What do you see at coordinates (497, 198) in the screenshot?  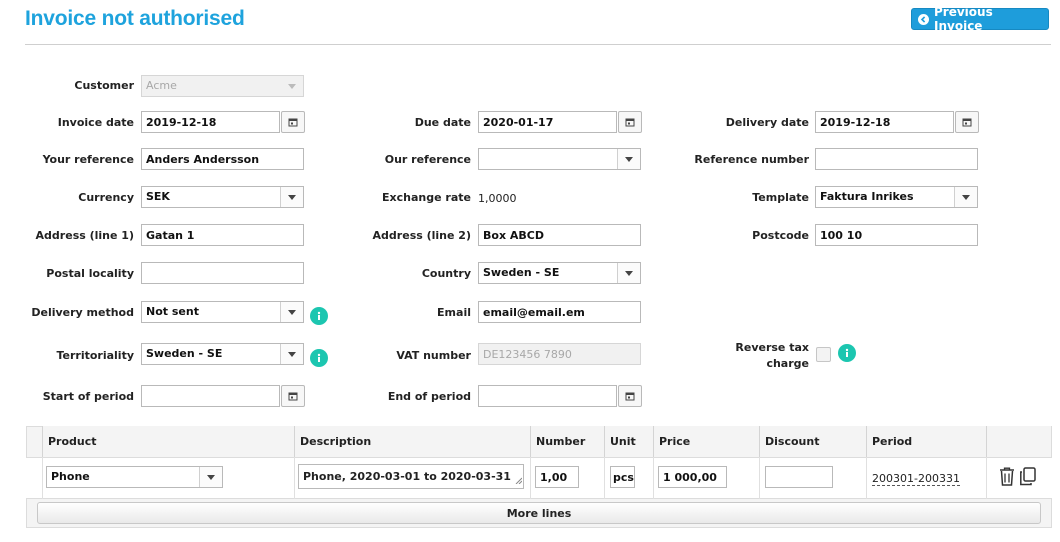 I see `exchange-rate-value: 1,0000` at bounding box center [497, 198].